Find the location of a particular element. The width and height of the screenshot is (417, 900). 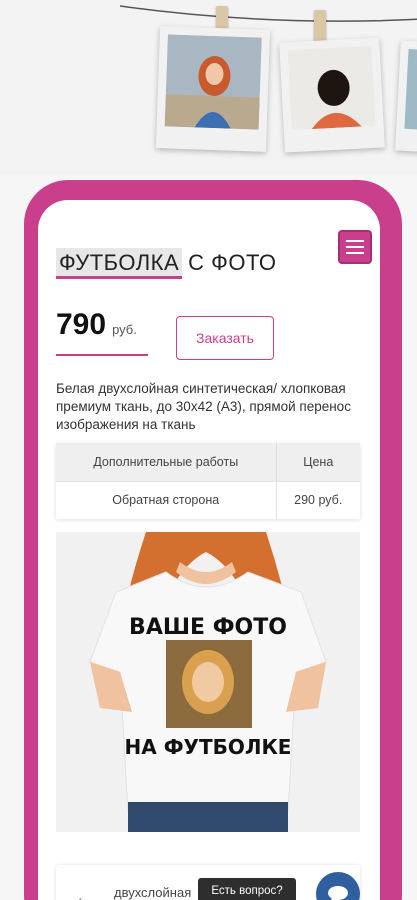

chevron-left-icon: ‹ is located at coordinates (80, 896).